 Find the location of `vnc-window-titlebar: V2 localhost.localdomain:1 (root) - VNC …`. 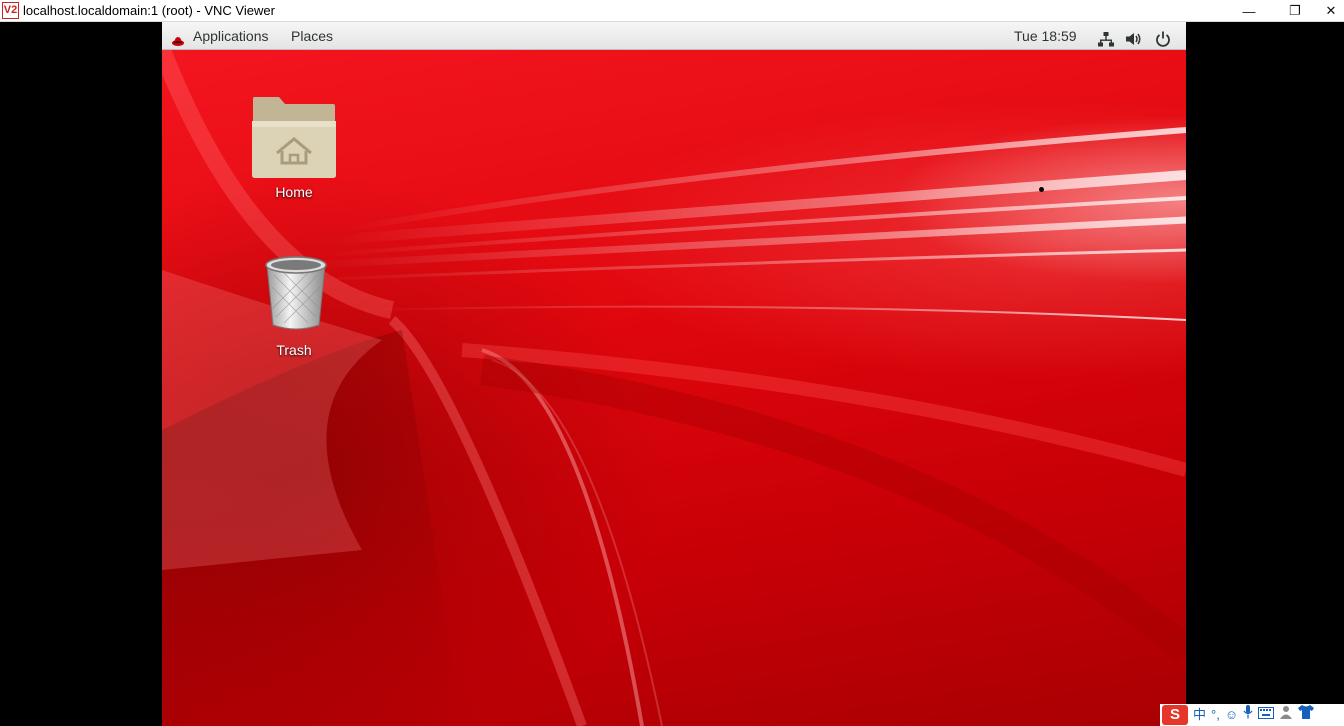

vnc-window-titlebar: V2 localhost.localdomain:1 (root) - VNC … is located at coordinates (672, 11).